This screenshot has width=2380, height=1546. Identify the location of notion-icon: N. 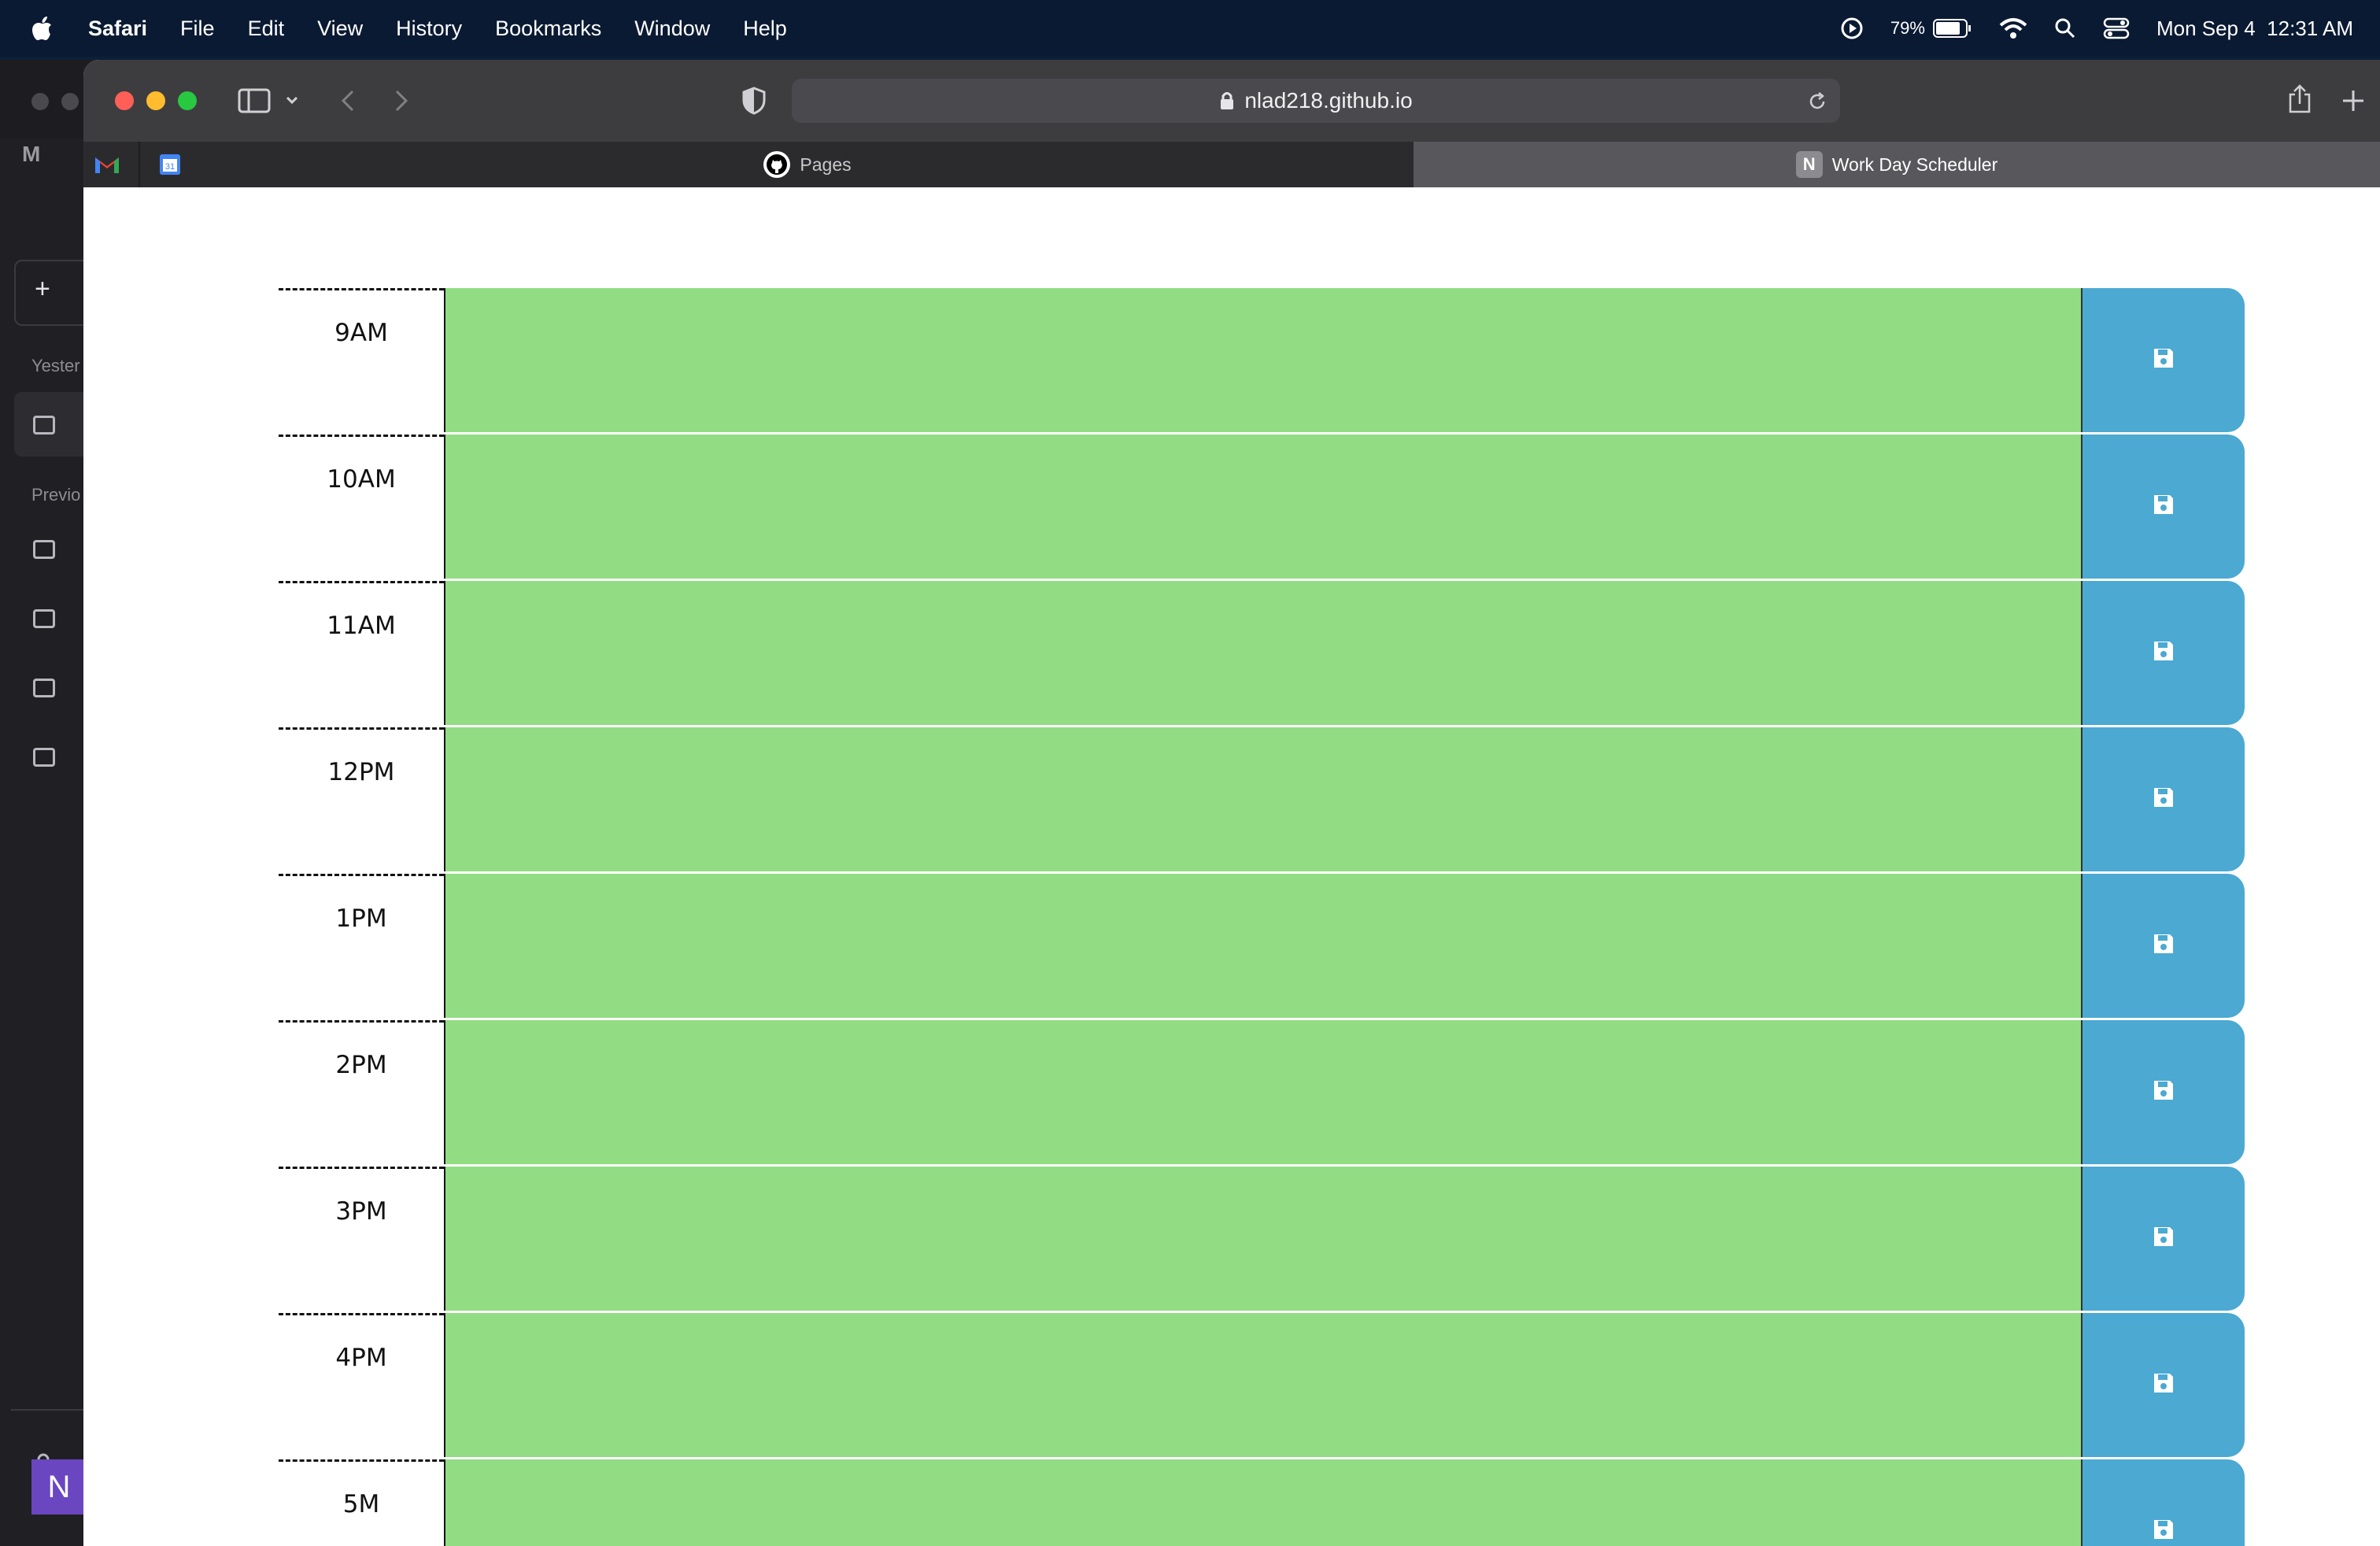
(1809, 165).